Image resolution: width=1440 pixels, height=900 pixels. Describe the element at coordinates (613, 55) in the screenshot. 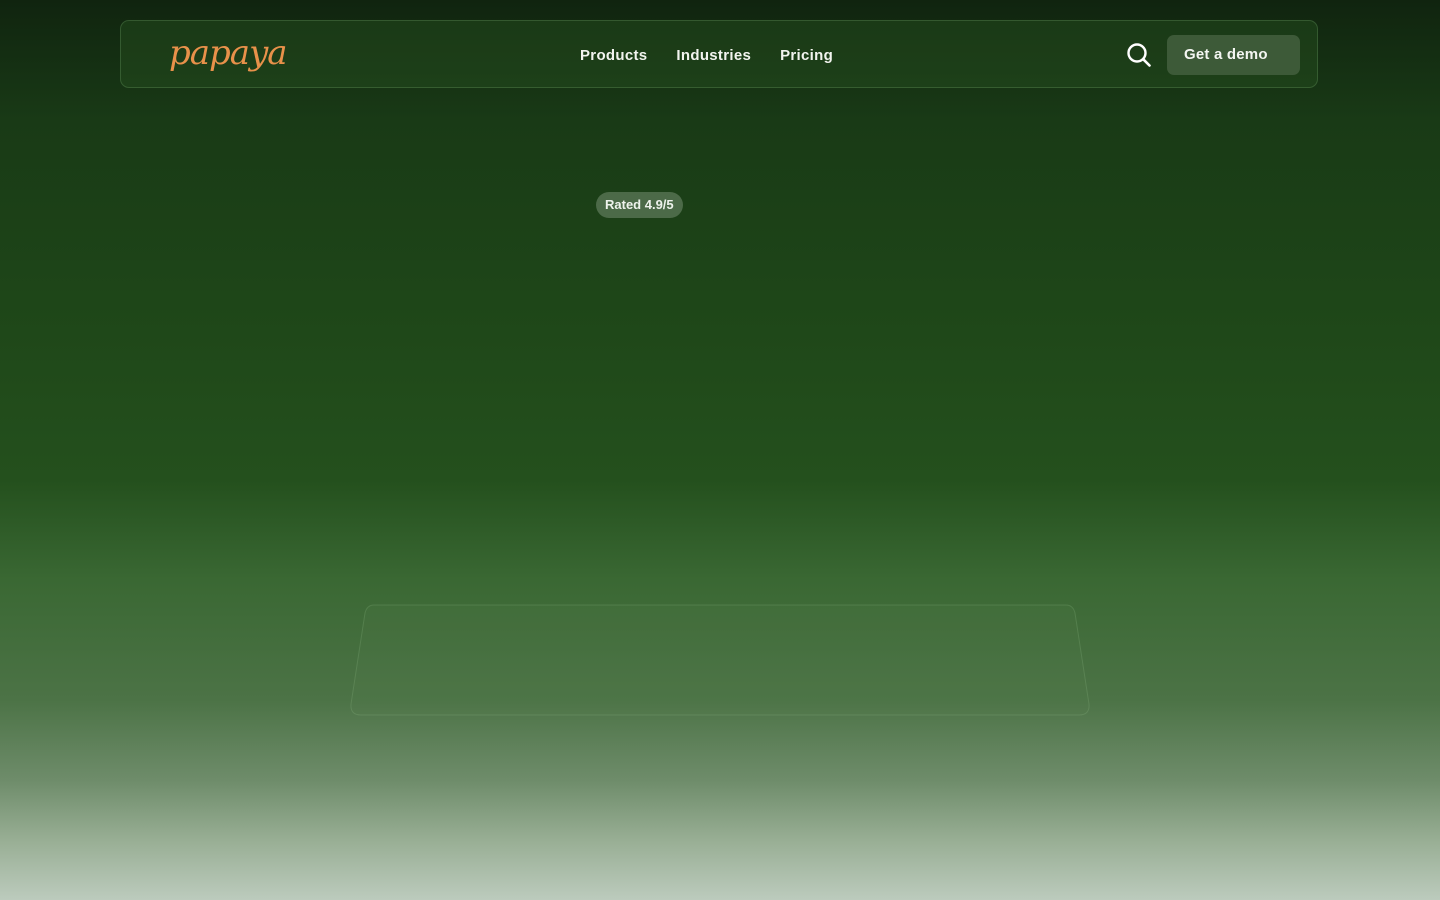

I see `nav-item-products: Products` at that location.